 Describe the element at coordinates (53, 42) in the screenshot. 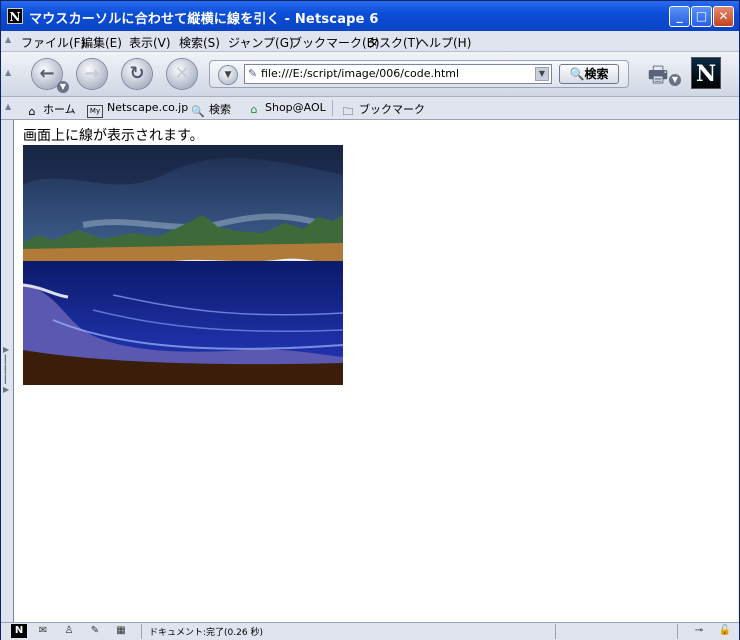

I see `menu-file: ファイル(F)` at that location.